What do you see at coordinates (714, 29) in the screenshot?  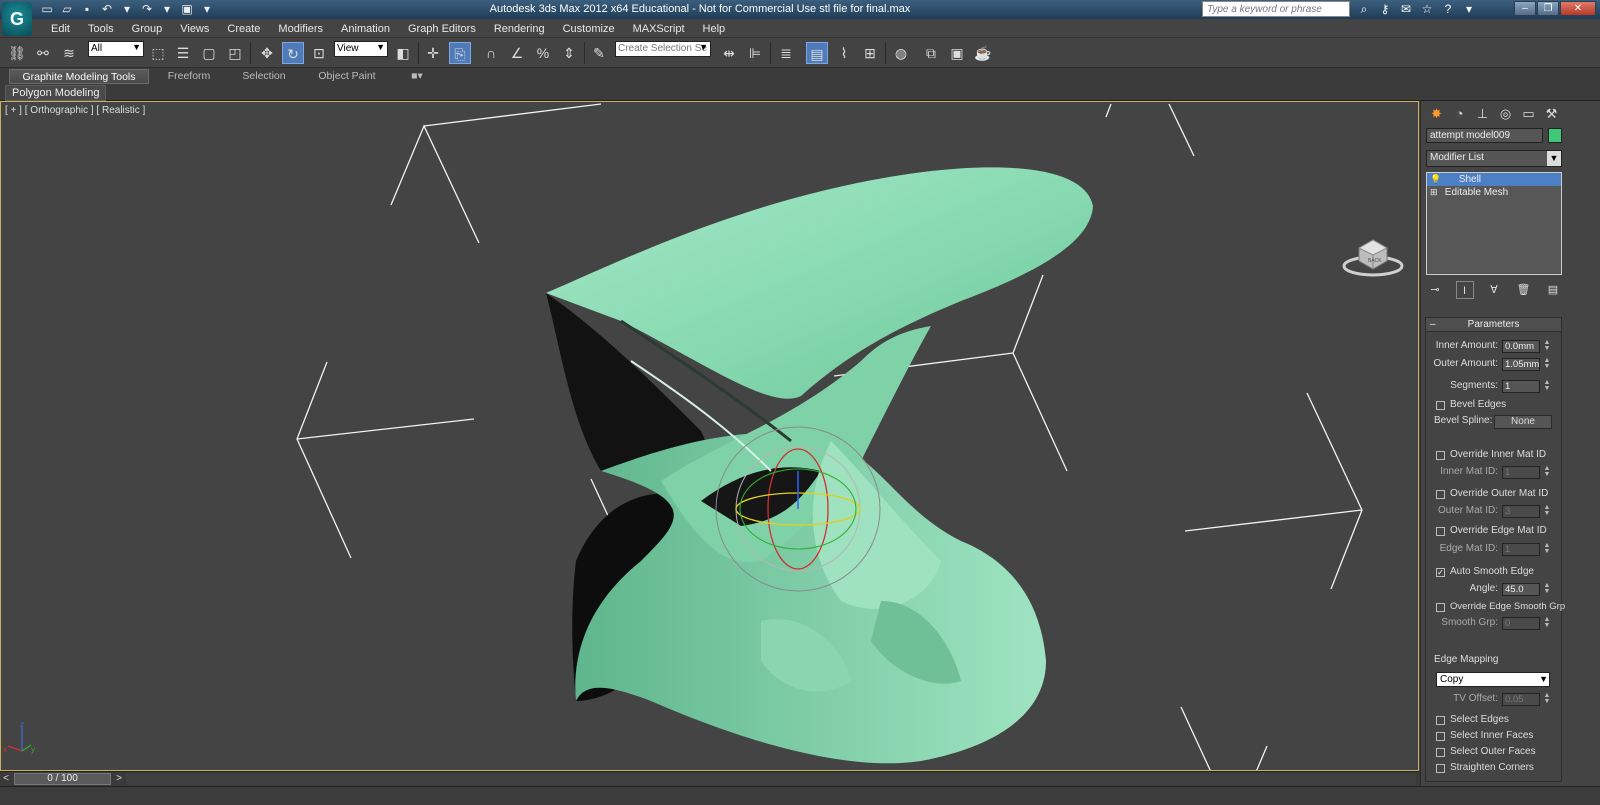 I see `menu-help: Help` at bounding box center [714, 29].